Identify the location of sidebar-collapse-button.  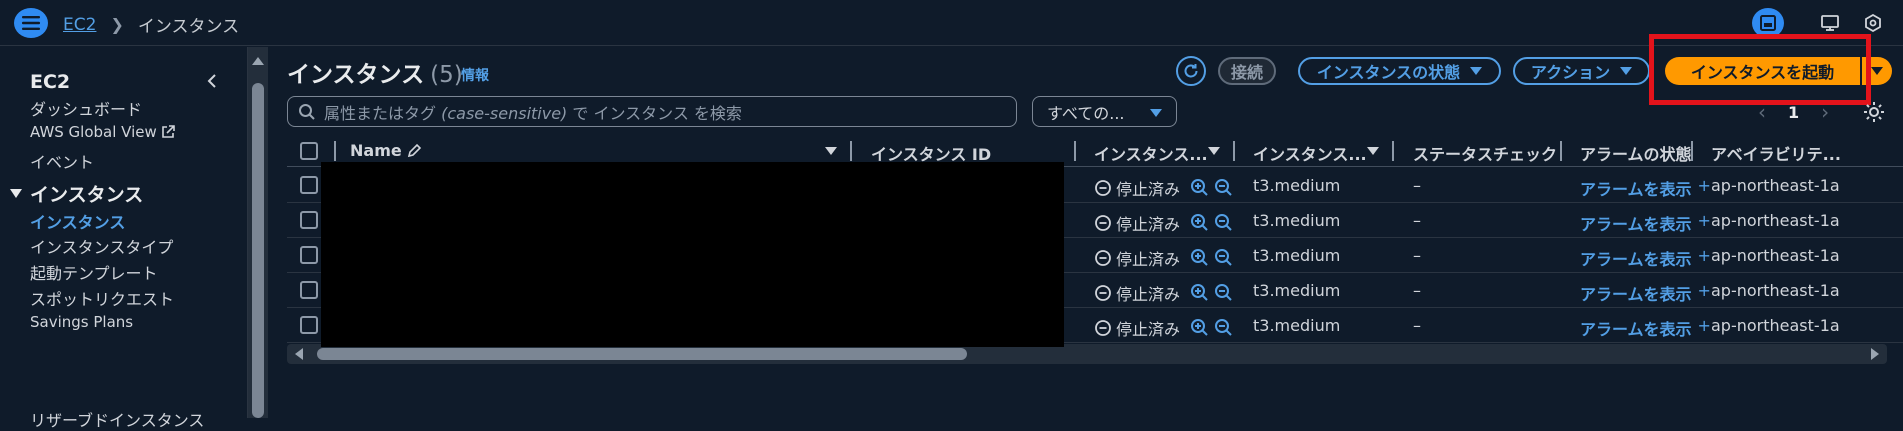
(212, 81).